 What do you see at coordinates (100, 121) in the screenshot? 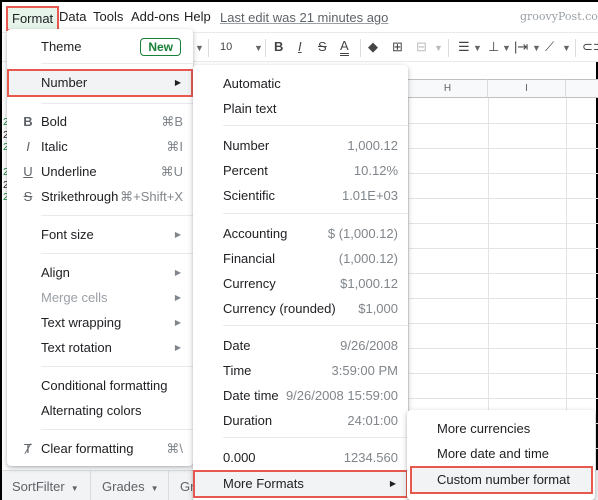
I see `menu-item-bold: B Bold ⌘B` at bounding box center [100, 121].